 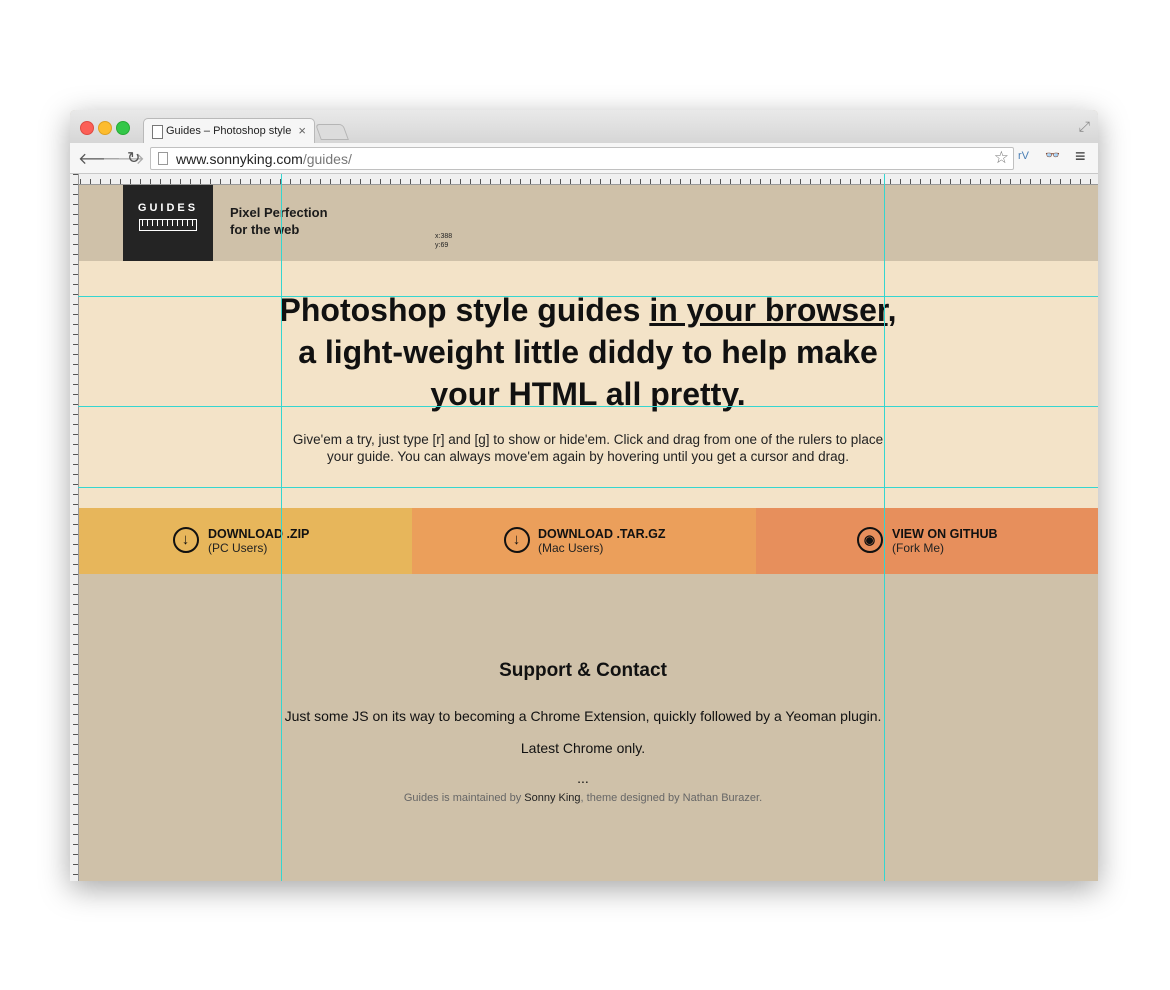 What do you see at coordinates (671, 798) in the screenshot?
I see `credit-suffix: , theme designed by Nathan Burazer.` at bounding box center [671, 798].